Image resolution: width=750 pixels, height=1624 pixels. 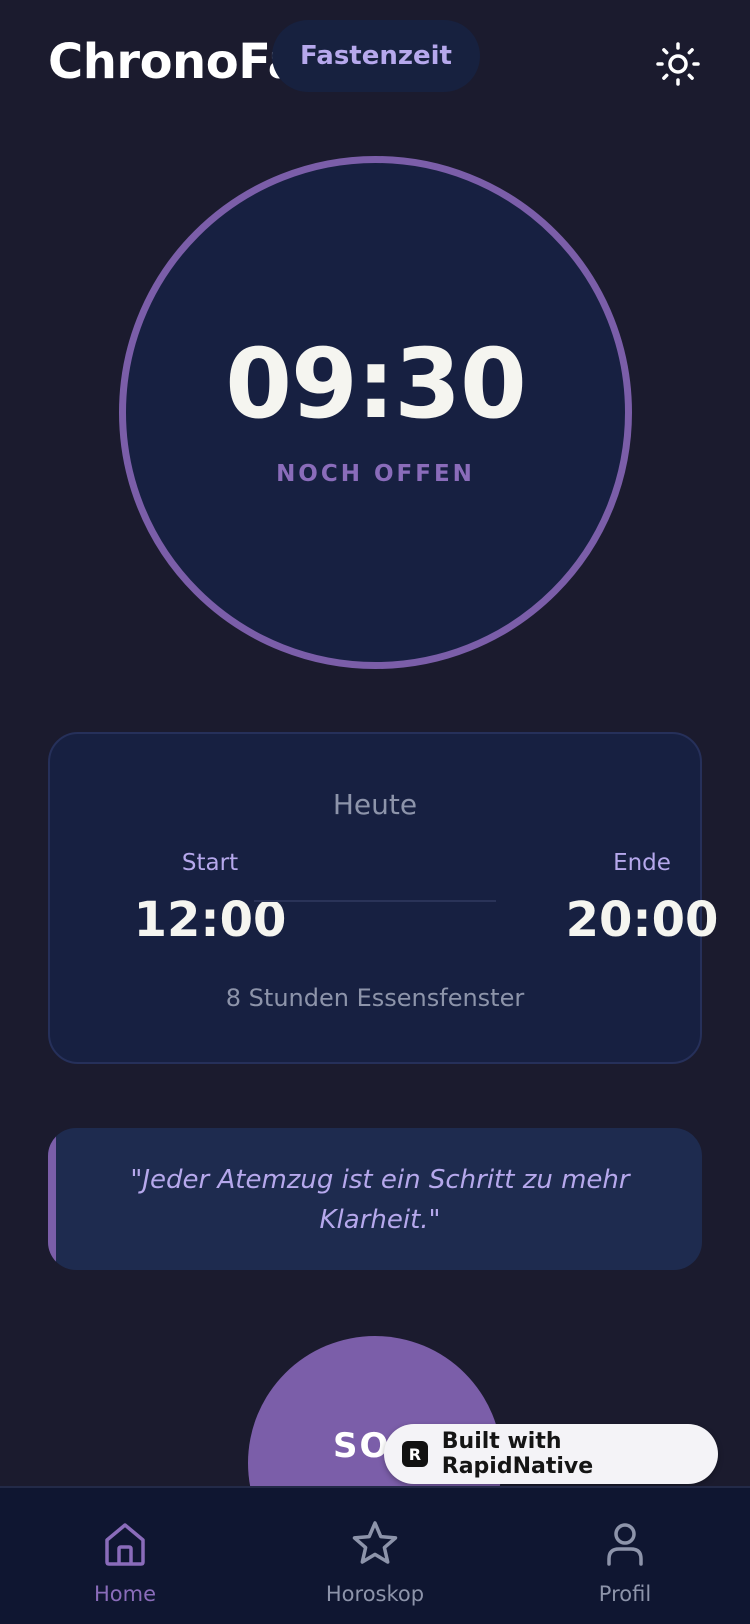 I want to click on end-label: Ende, so click(x=642, y=863).